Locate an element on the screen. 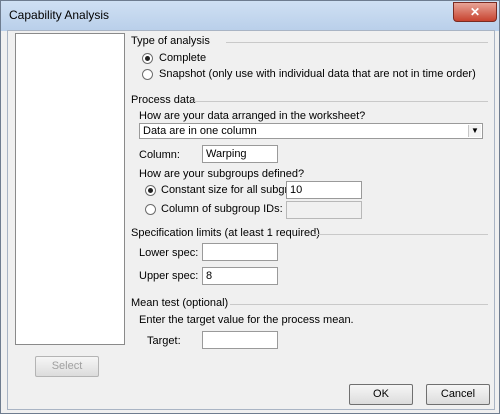 The height and width of the screenshot is (414, 500). upper-spec-label: Upper spec: is located at coordinates (169, 276).